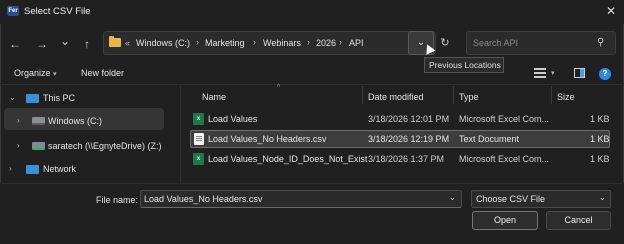 This screenshot has height=244, width=624. Describe the element at coordinates (42, 44) in the screenshot. I see `forward-button: →` at that location.